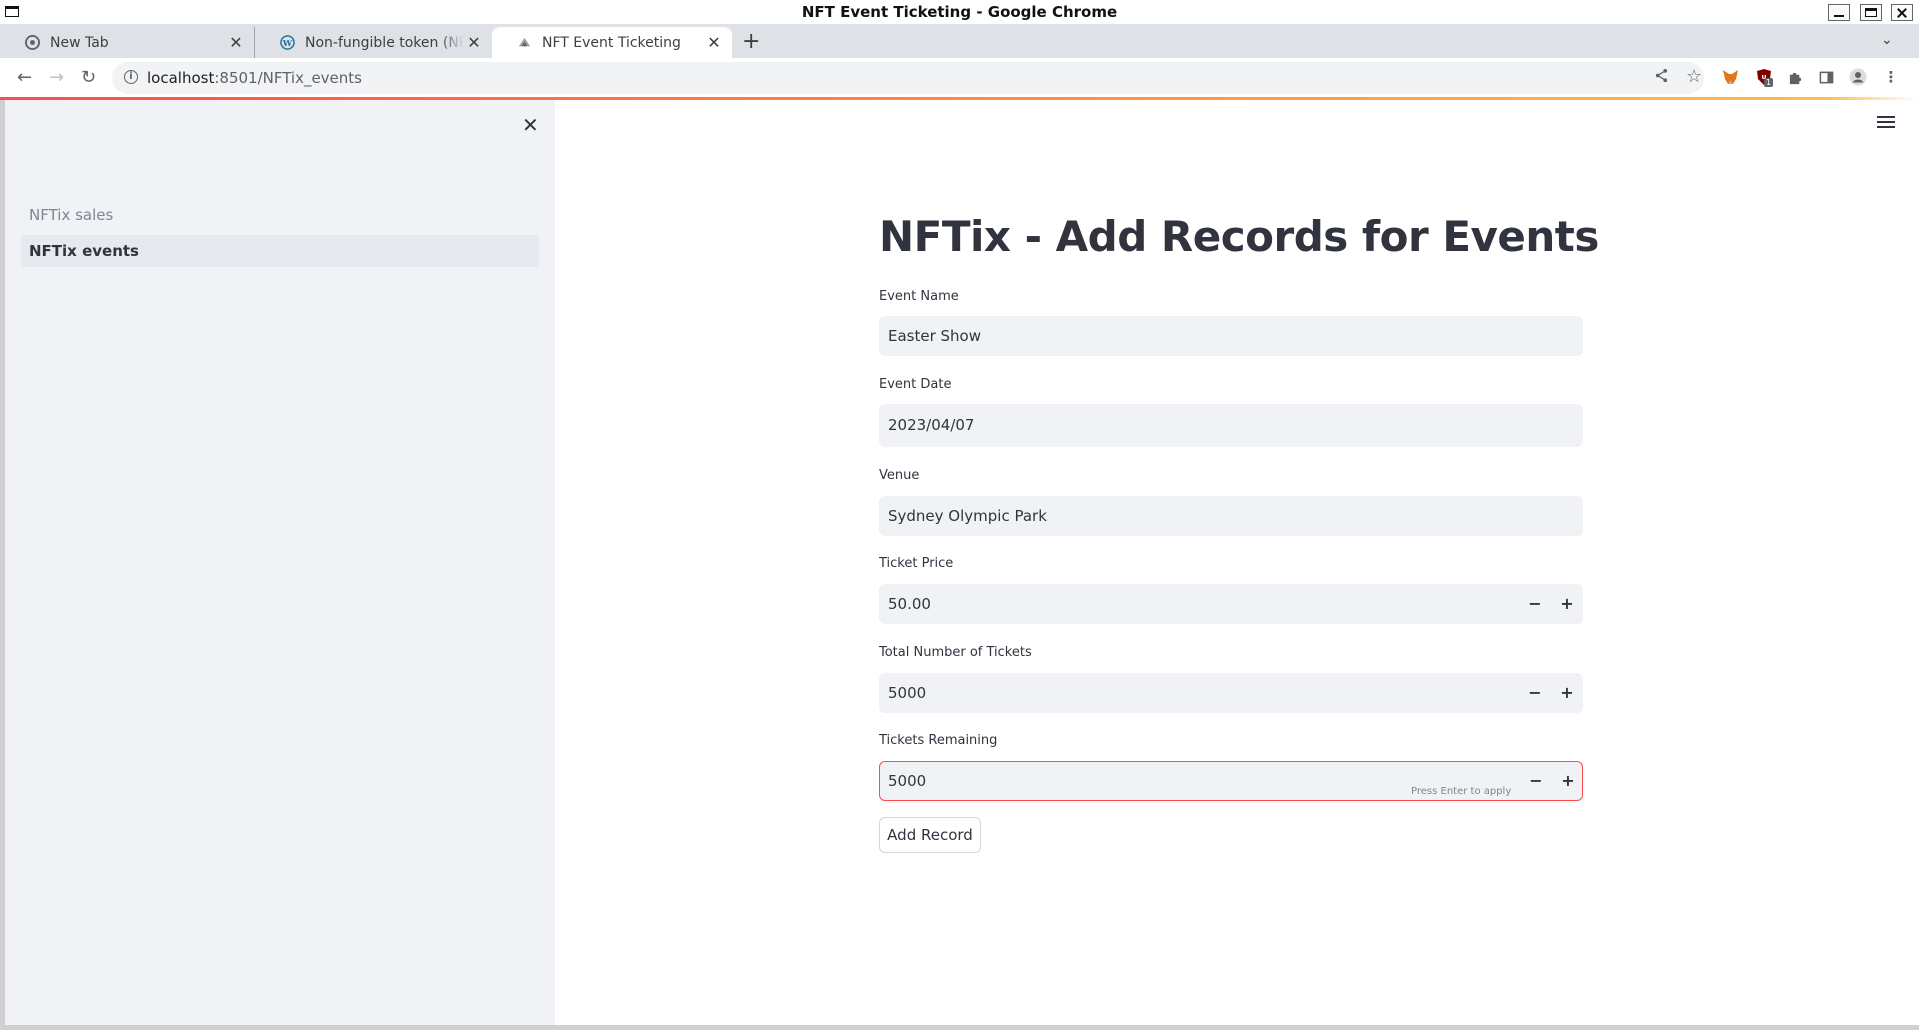 This screenshot has height=1030, width=1919. Describe the element at coordinates (280, 251) in the screenshot. I see `sidebar-item-nftix-events: NFTix events` at that location.